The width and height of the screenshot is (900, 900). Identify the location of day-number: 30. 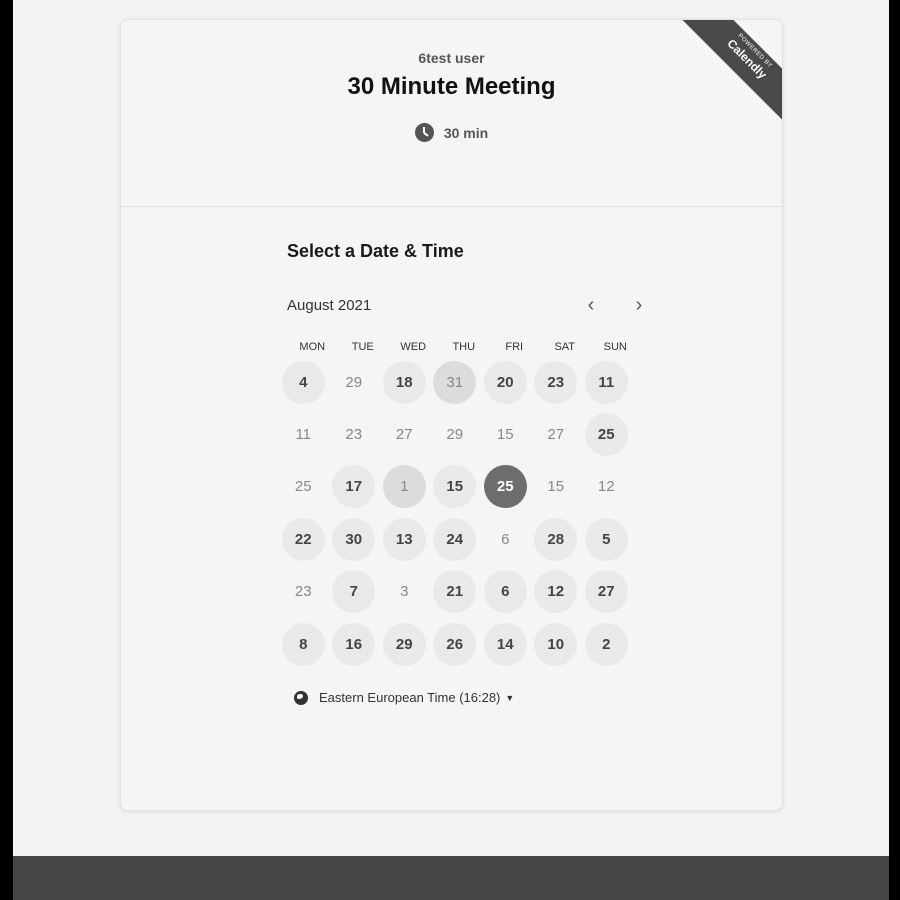
(354, 539).